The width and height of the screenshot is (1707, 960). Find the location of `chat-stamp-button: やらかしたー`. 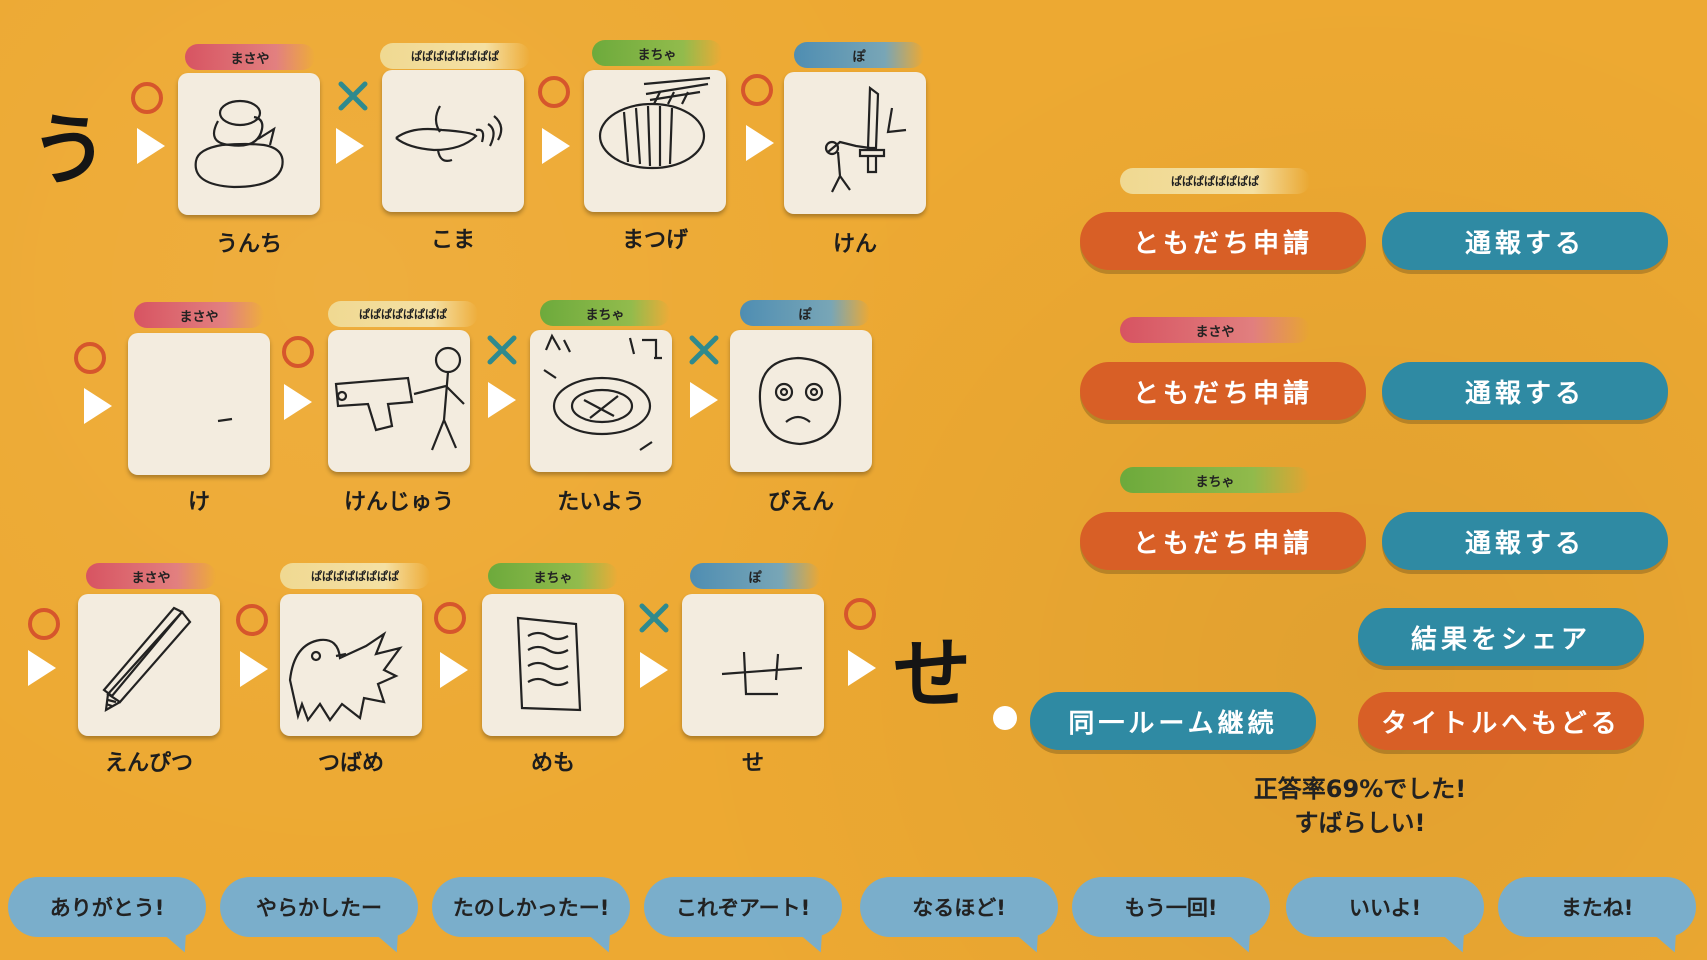

chat-stamp-button: やらかしたー is located at coordinates (319, 917).